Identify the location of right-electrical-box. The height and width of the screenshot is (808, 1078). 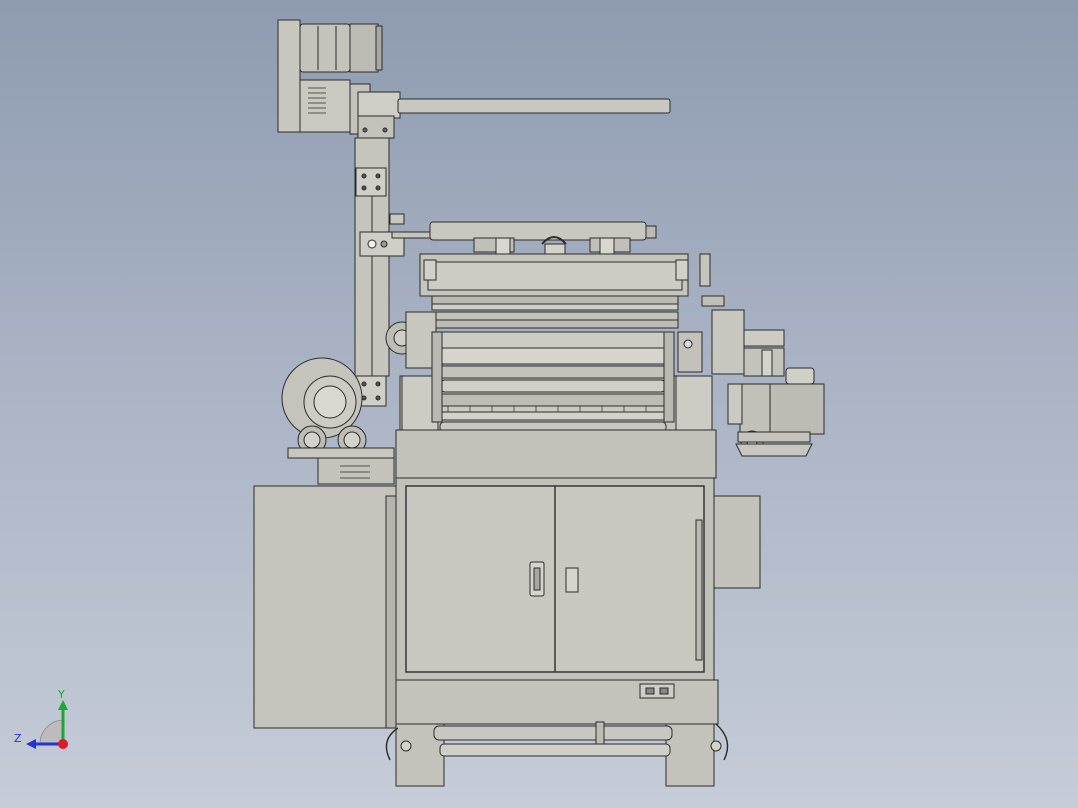
(736, 542).